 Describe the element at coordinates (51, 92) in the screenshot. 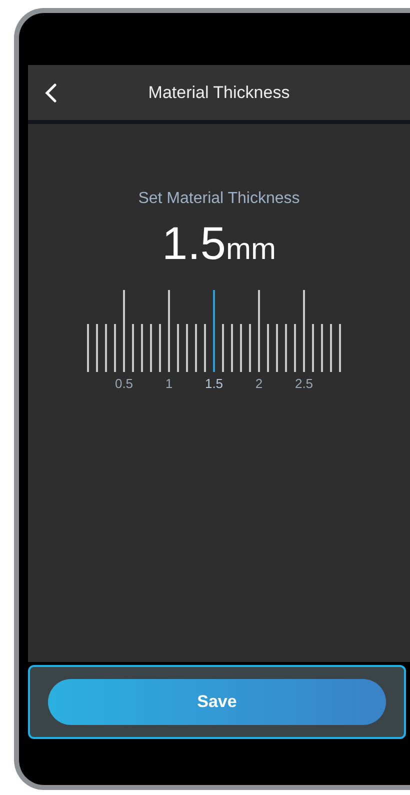

I see `back-chevron-icon` at that location.